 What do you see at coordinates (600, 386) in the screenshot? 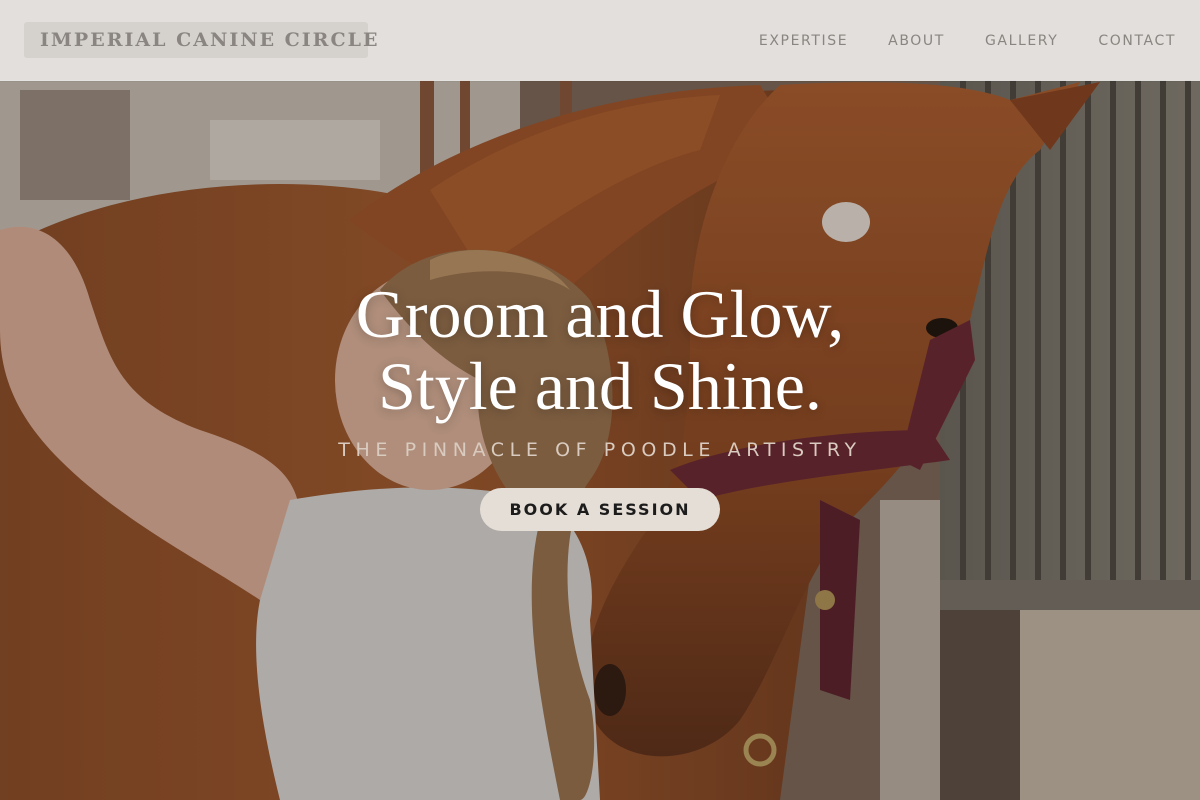
I see `hero-title-line-2: Style and Shine.` at bounding box center [600, 386].